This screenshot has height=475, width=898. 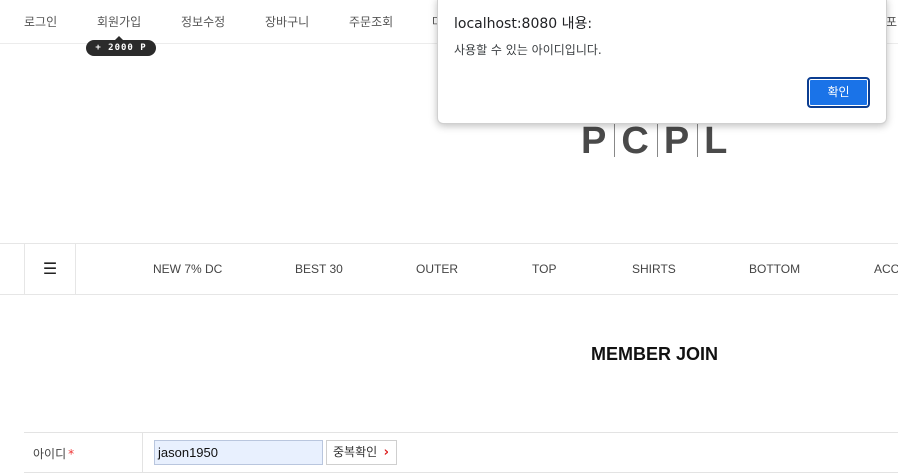 I want to click on id-label: 아이디 *, so click(x=53, y=453).